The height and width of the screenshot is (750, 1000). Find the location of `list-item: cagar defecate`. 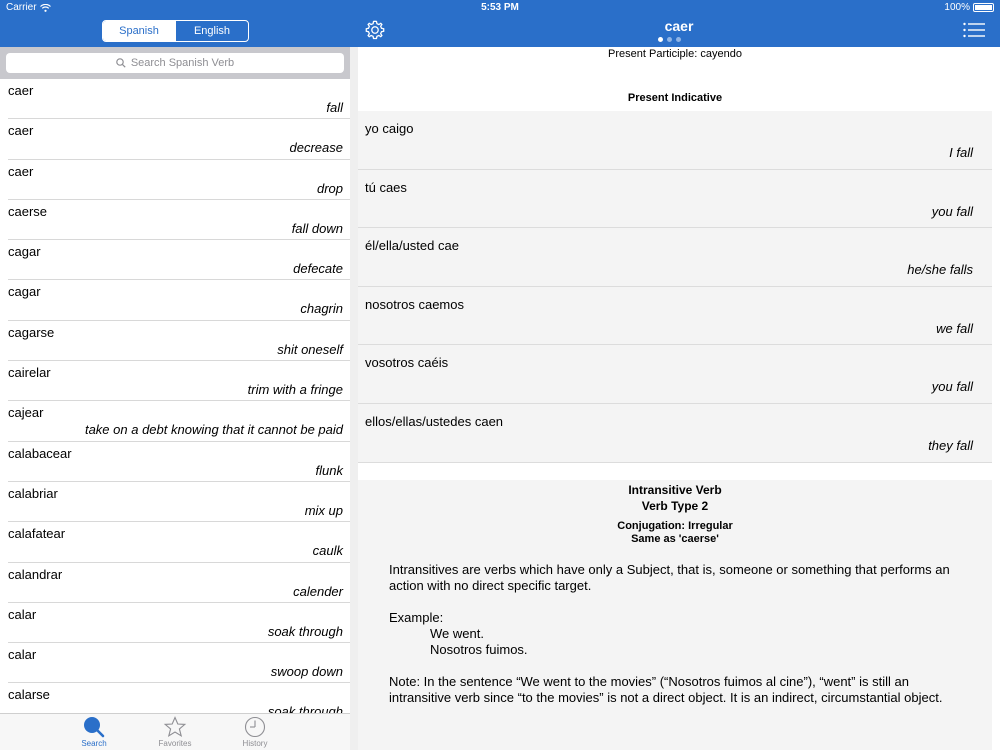

list-item: cagar defecate is located at coordinates (179, 260).